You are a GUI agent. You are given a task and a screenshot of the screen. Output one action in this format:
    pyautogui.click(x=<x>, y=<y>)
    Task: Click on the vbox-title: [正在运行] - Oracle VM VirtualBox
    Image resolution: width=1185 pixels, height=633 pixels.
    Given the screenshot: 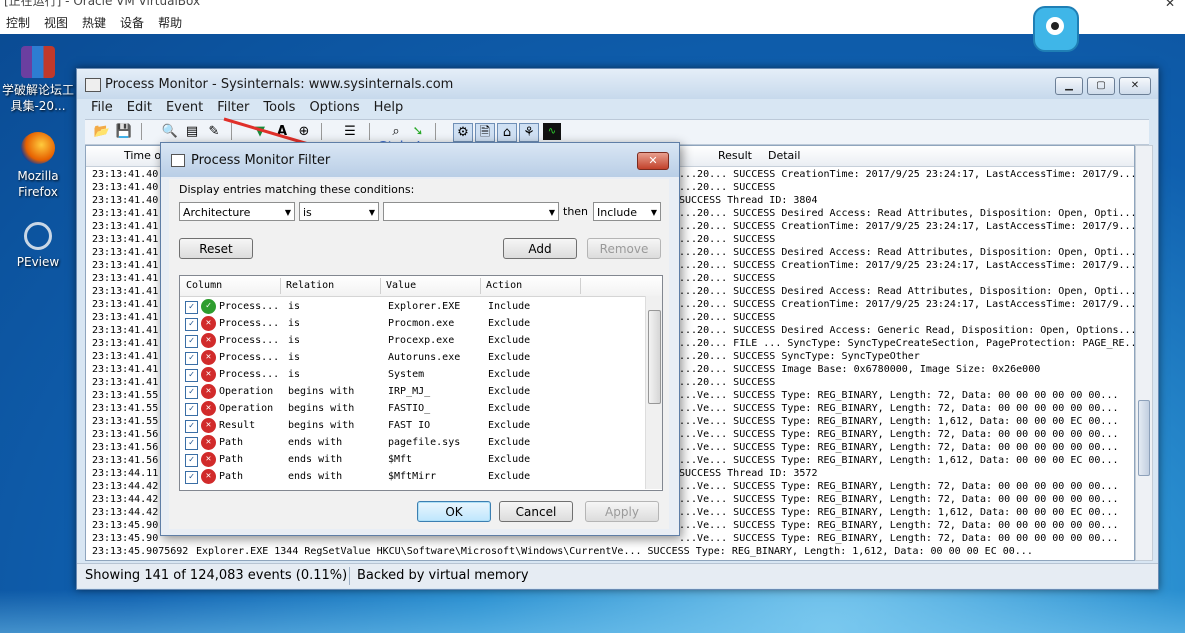 What is the action you would take?
    pyautogui.click(x=592, y=4)
    